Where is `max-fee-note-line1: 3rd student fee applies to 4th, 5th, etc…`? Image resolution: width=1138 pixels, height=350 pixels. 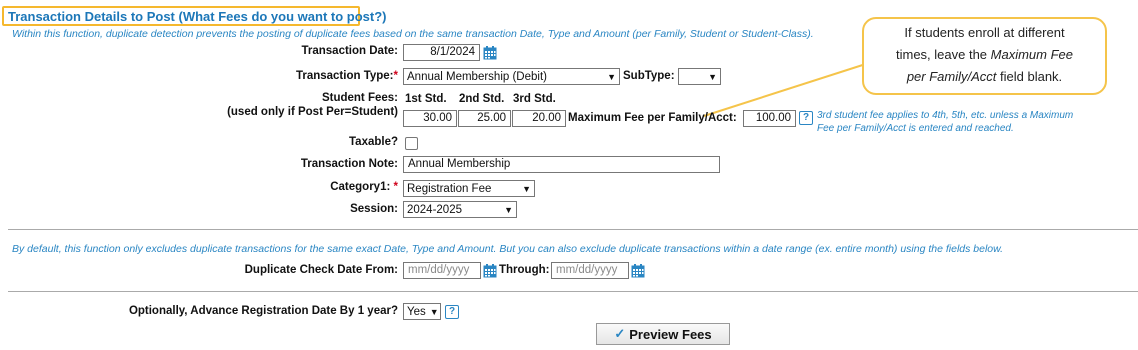
max-fee-note-line1: 3rd student fee applies to 4th, 5th, etc… is located at coordinates (945, 115).